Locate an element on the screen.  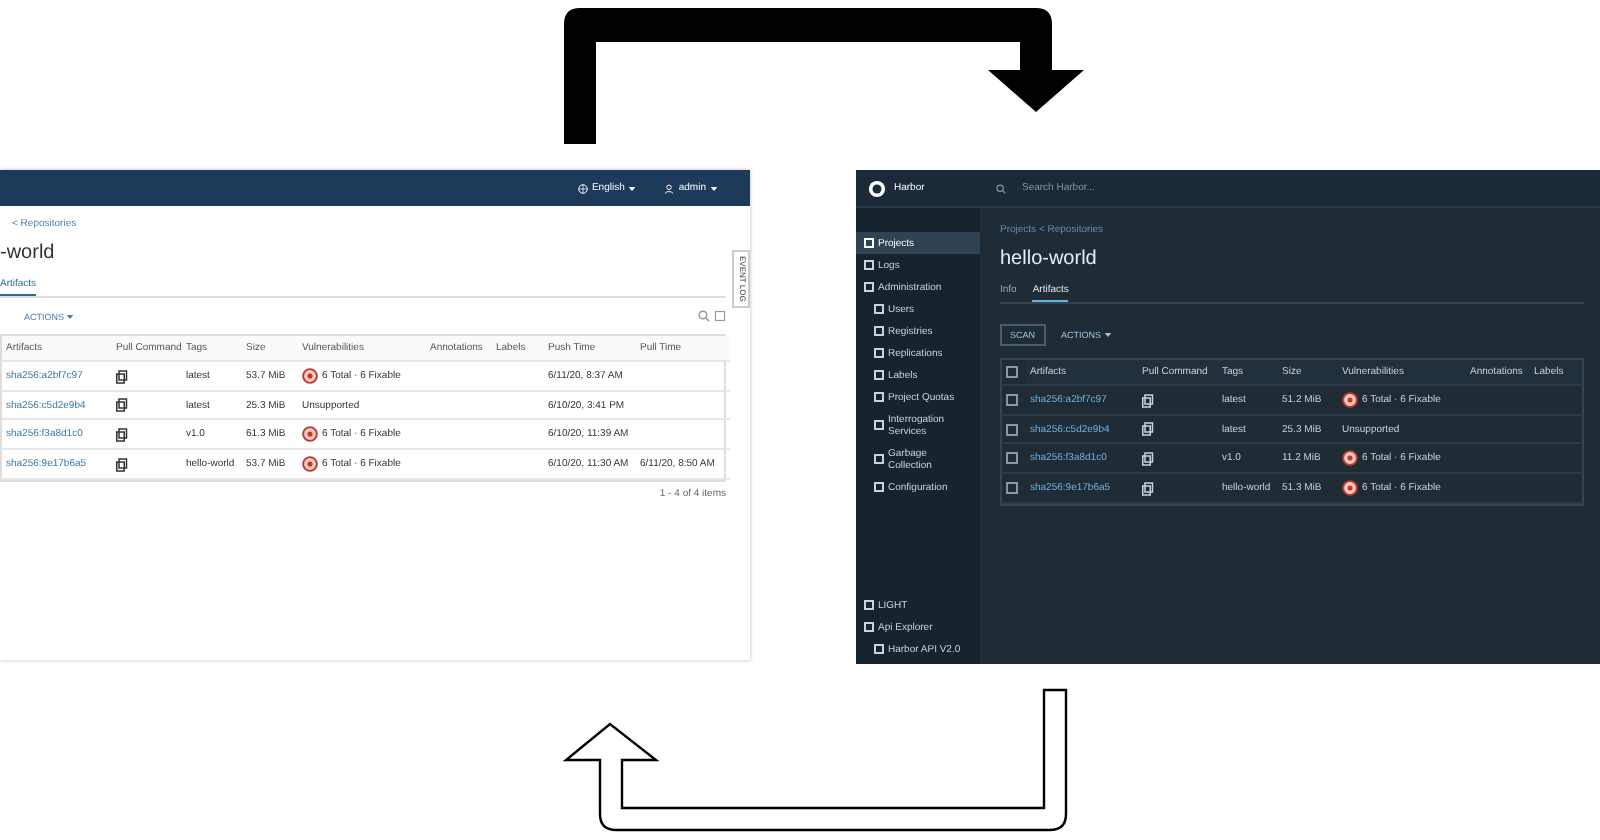
logo-icon is located at coordinates (877, 188).